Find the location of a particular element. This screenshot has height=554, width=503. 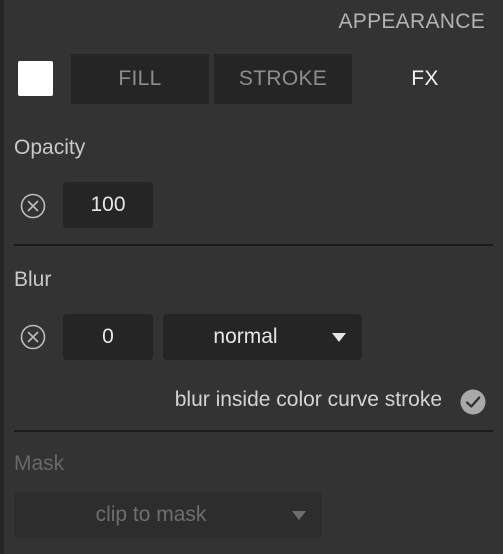

tab-fx: FX is located at coordinates (425, 79).